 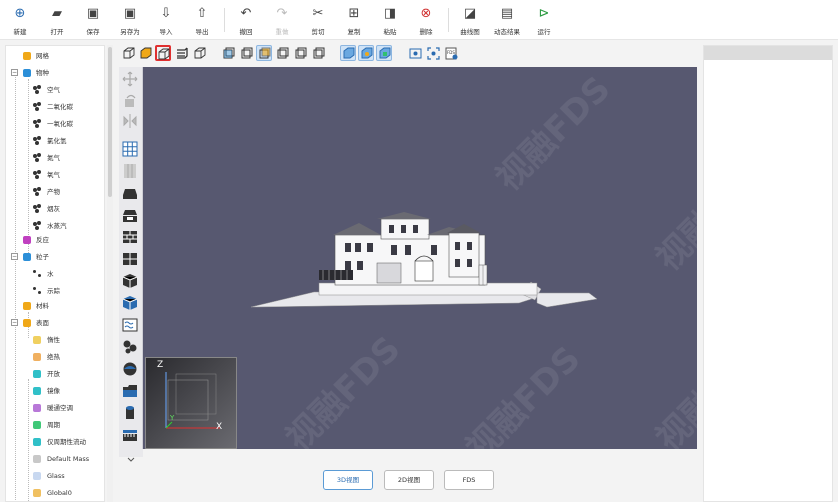 I want to click on fds-export-view-button: FDS, so click(x=451, y=53).